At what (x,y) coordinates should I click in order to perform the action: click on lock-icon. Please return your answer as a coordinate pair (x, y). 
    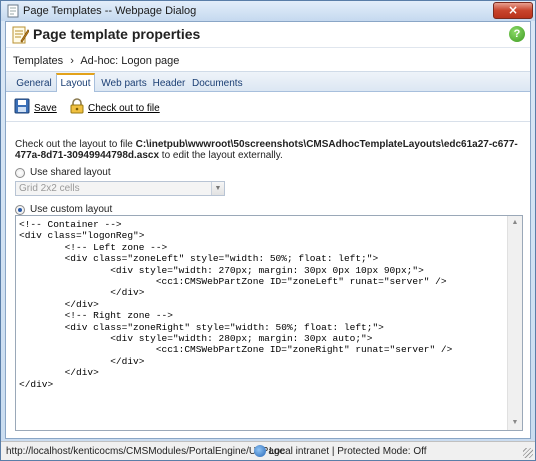
    Looking at the image, I should click on (77, 106).